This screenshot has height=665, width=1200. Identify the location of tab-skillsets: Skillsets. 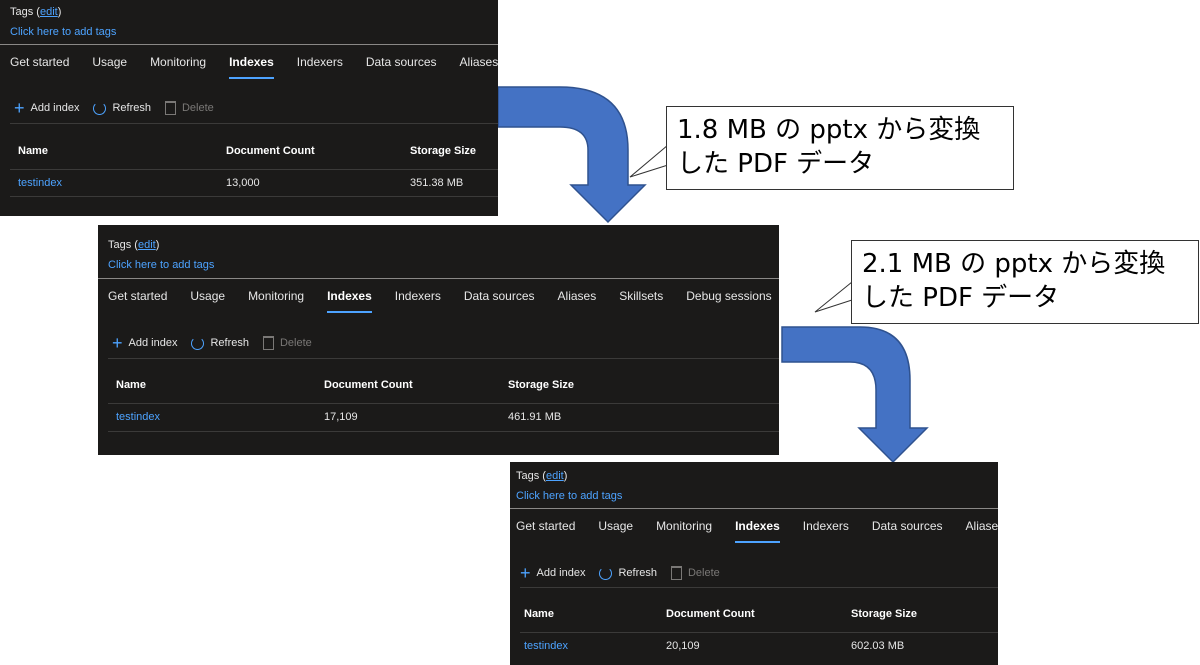
(641, 296).